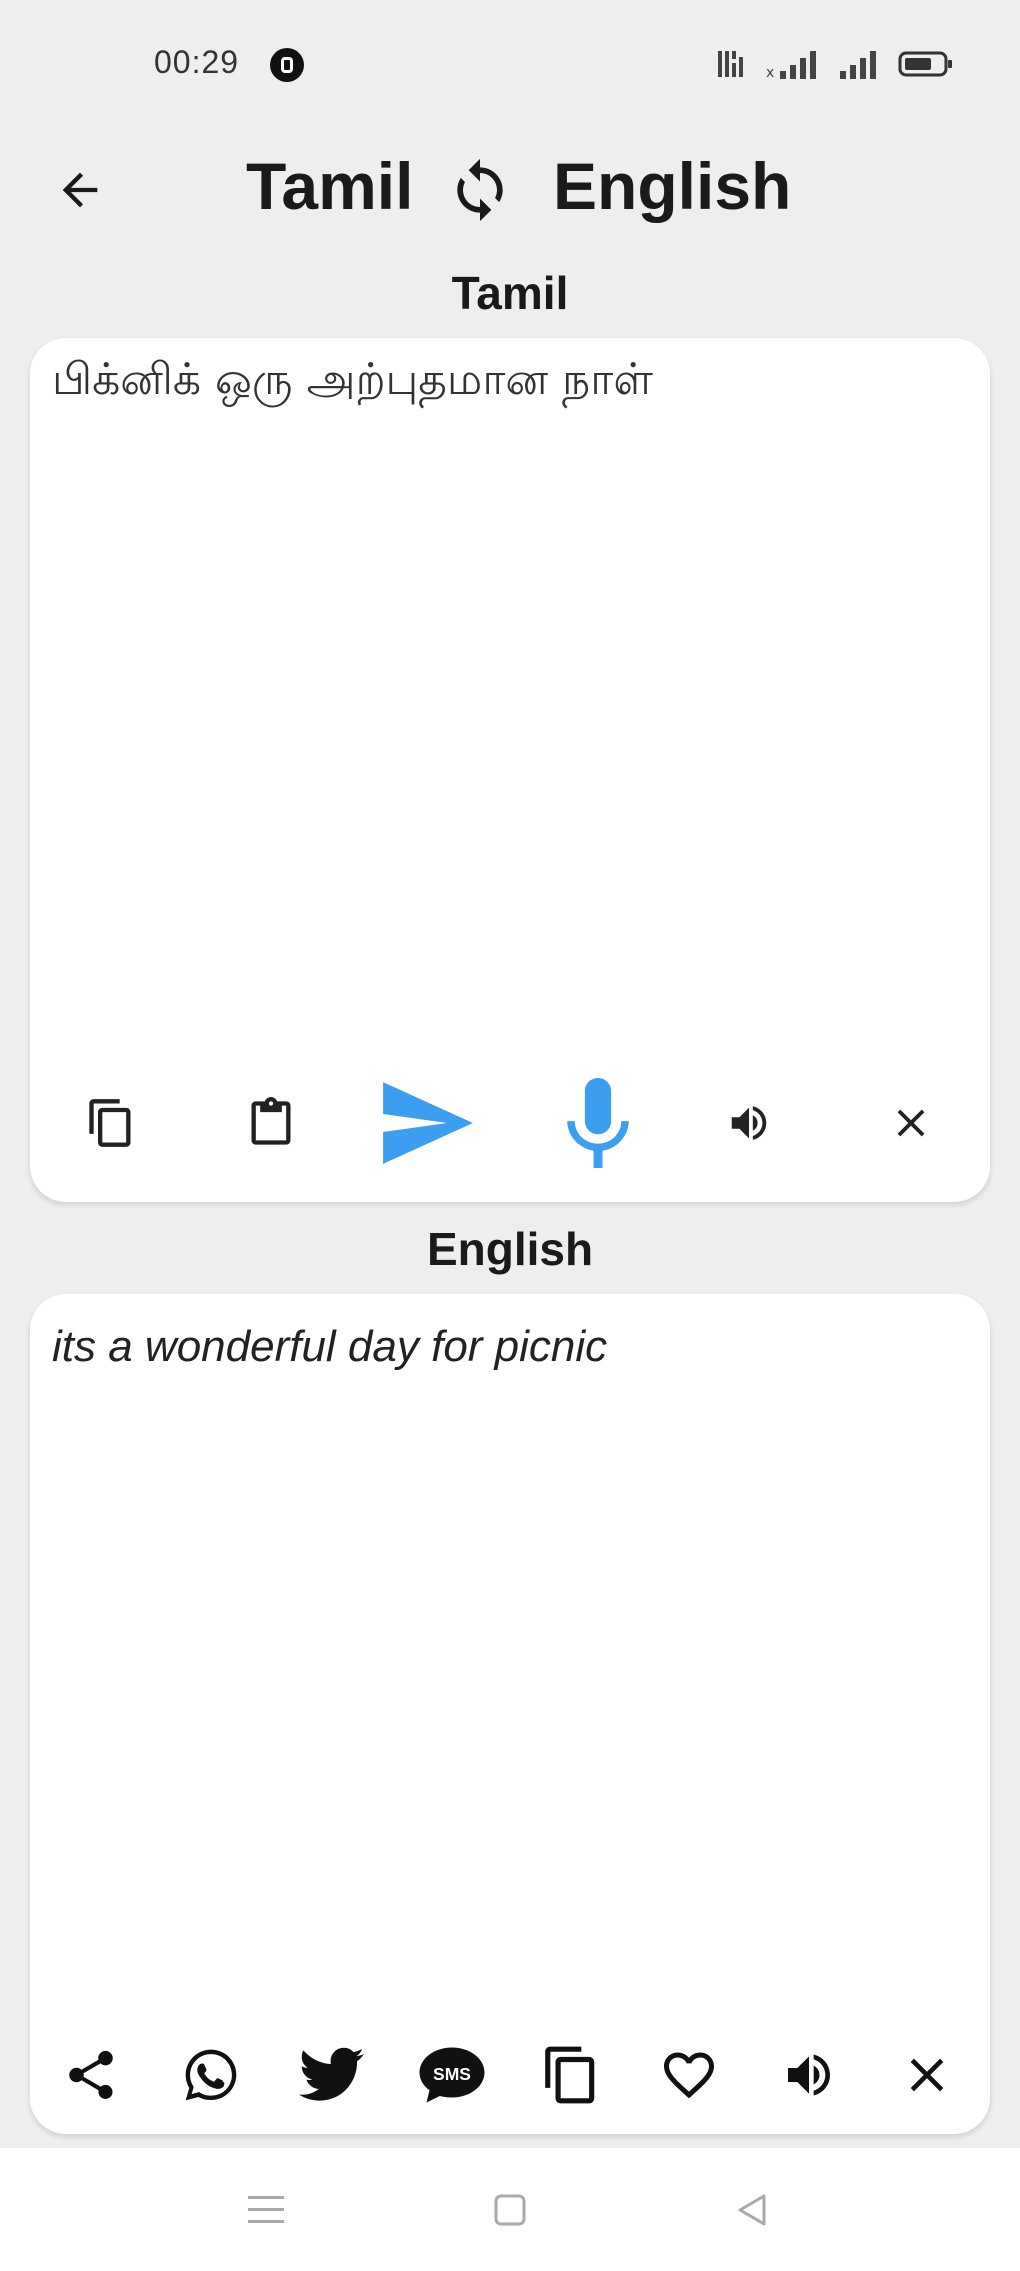 Image resolution: width=1020 pixels, height=2271 pixels. What do you see at coordinates (730, 64) in the screenshot?
I see `wifi-icon` at bounding box center [730, 64].